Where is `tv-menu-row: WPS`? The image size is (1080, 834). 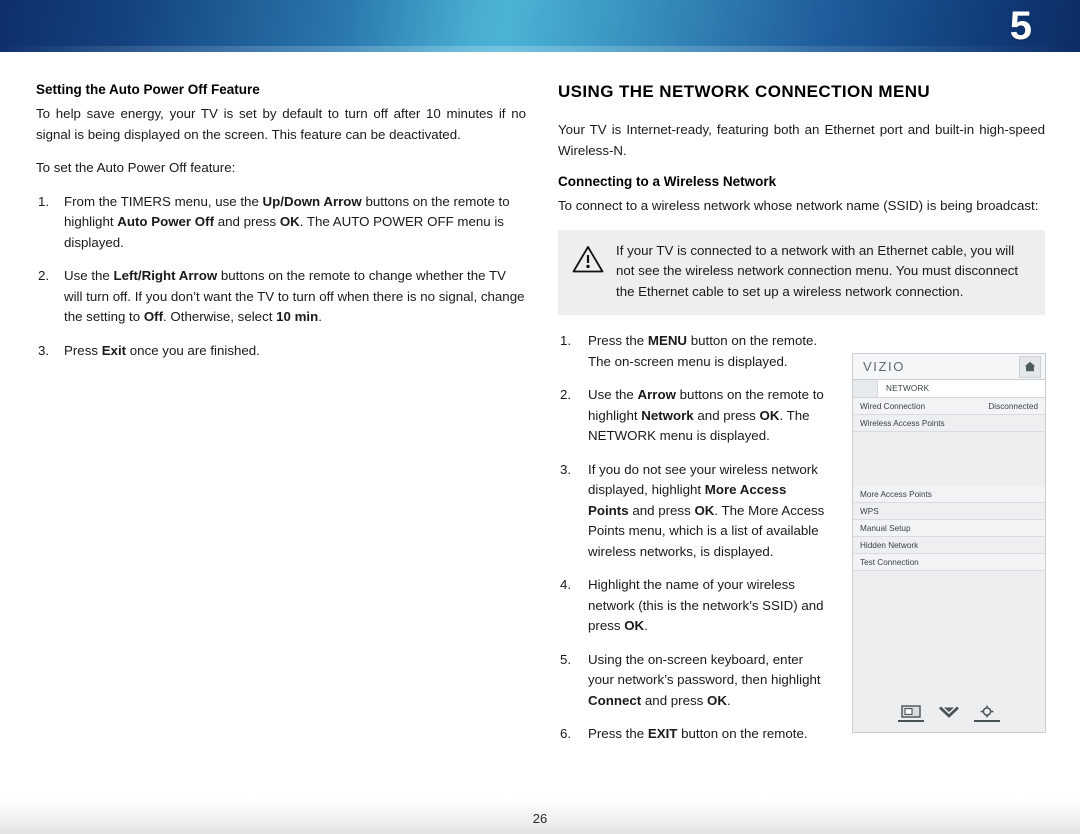
tv-menu-row: WPS is located at coordinates (949, 511).